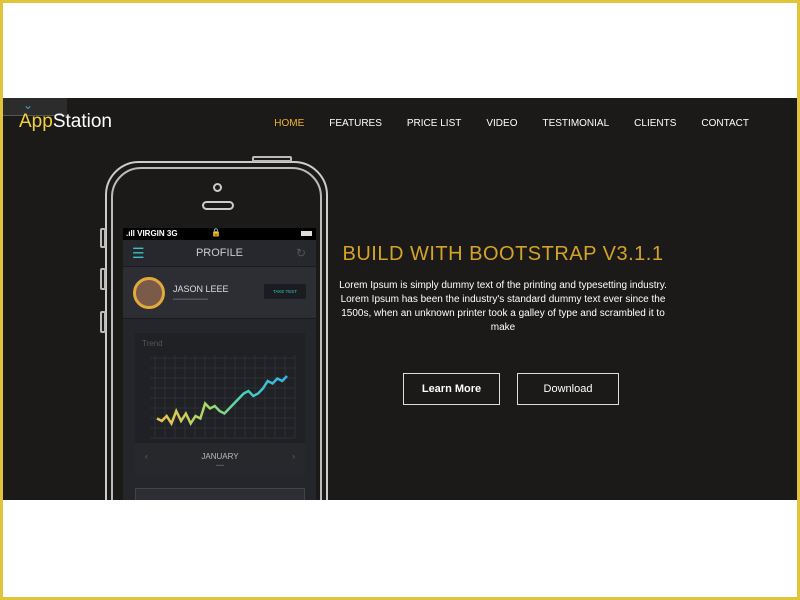  I want to click on trend-line, so click(222, 401).